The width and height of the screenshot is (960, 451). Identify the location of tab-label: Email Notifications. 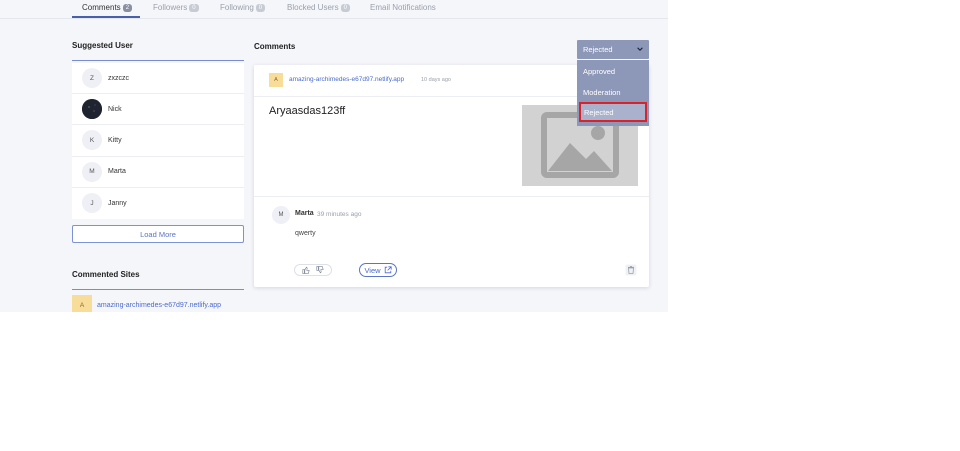
(403, 7).